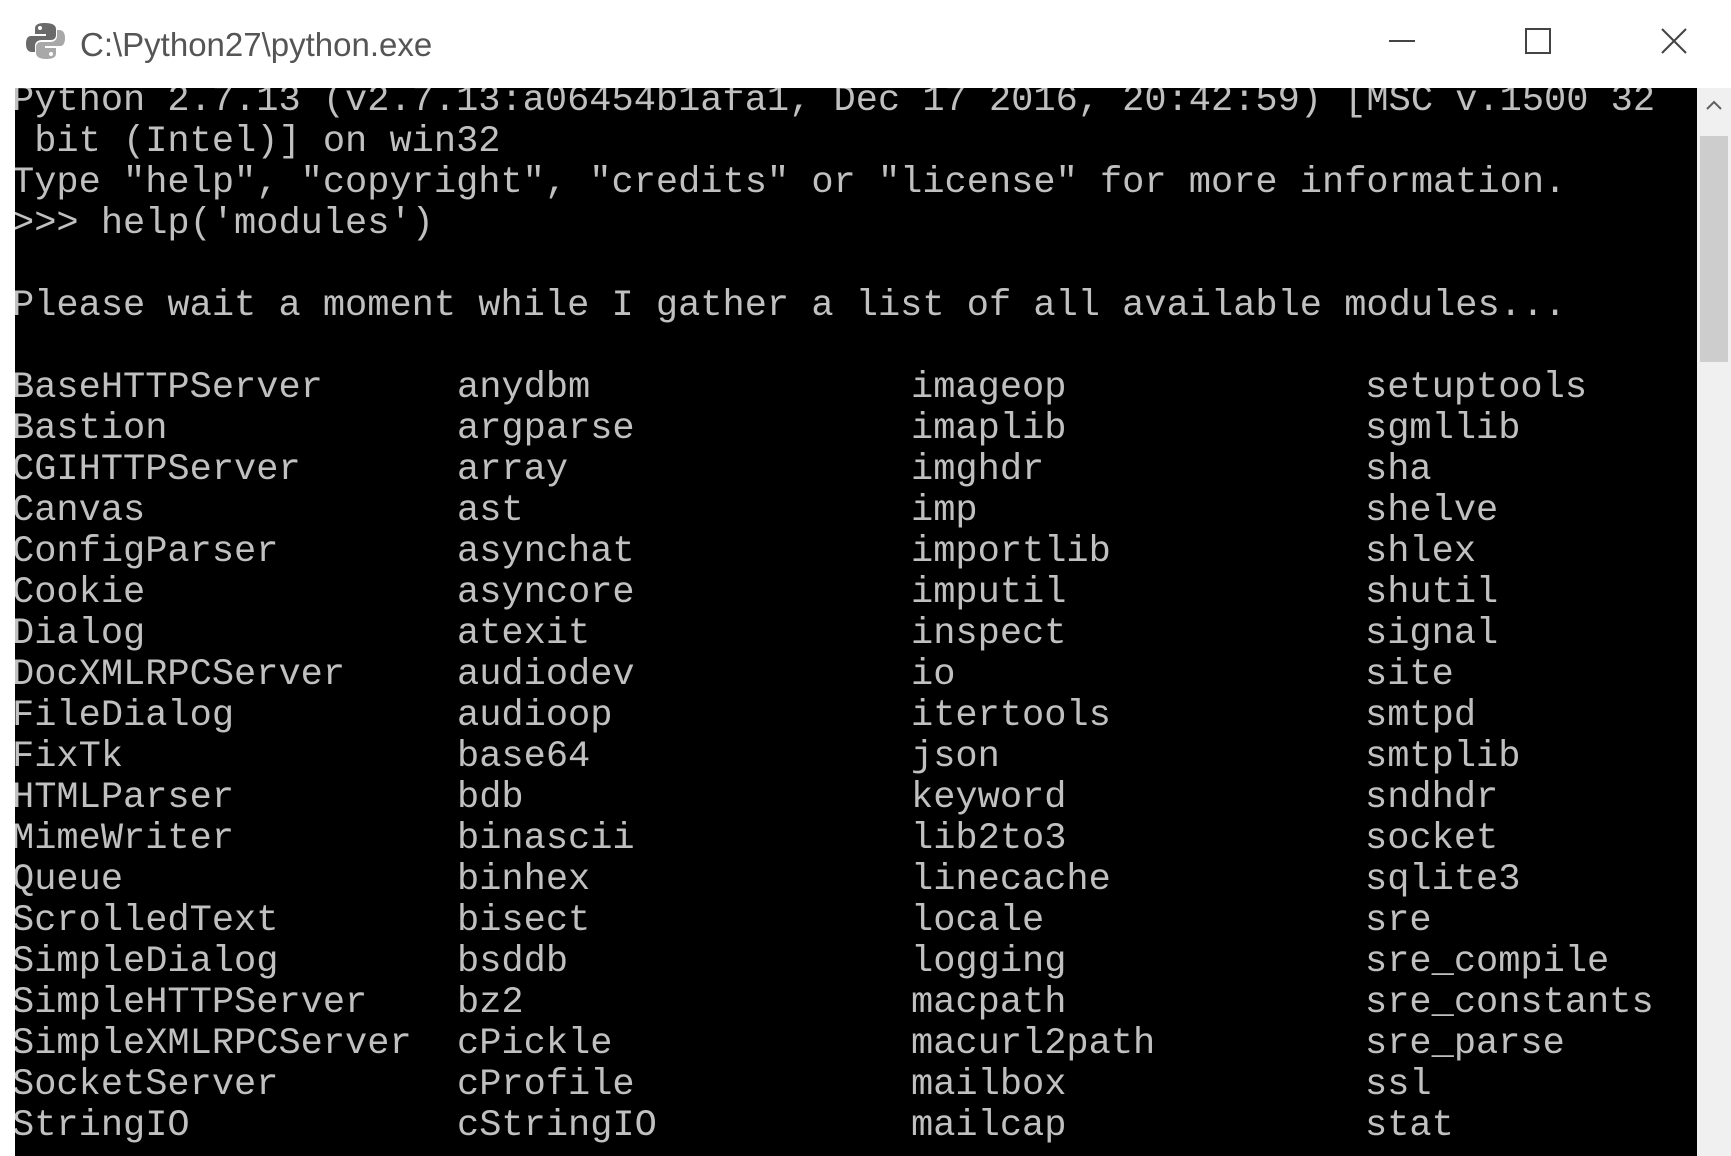 This screenshot has height=1156, width=1731. What do you see at coordinates (1443, 757) in the screenshot?
I see `module-name: smtplib` at bounding box center [1443, 757].